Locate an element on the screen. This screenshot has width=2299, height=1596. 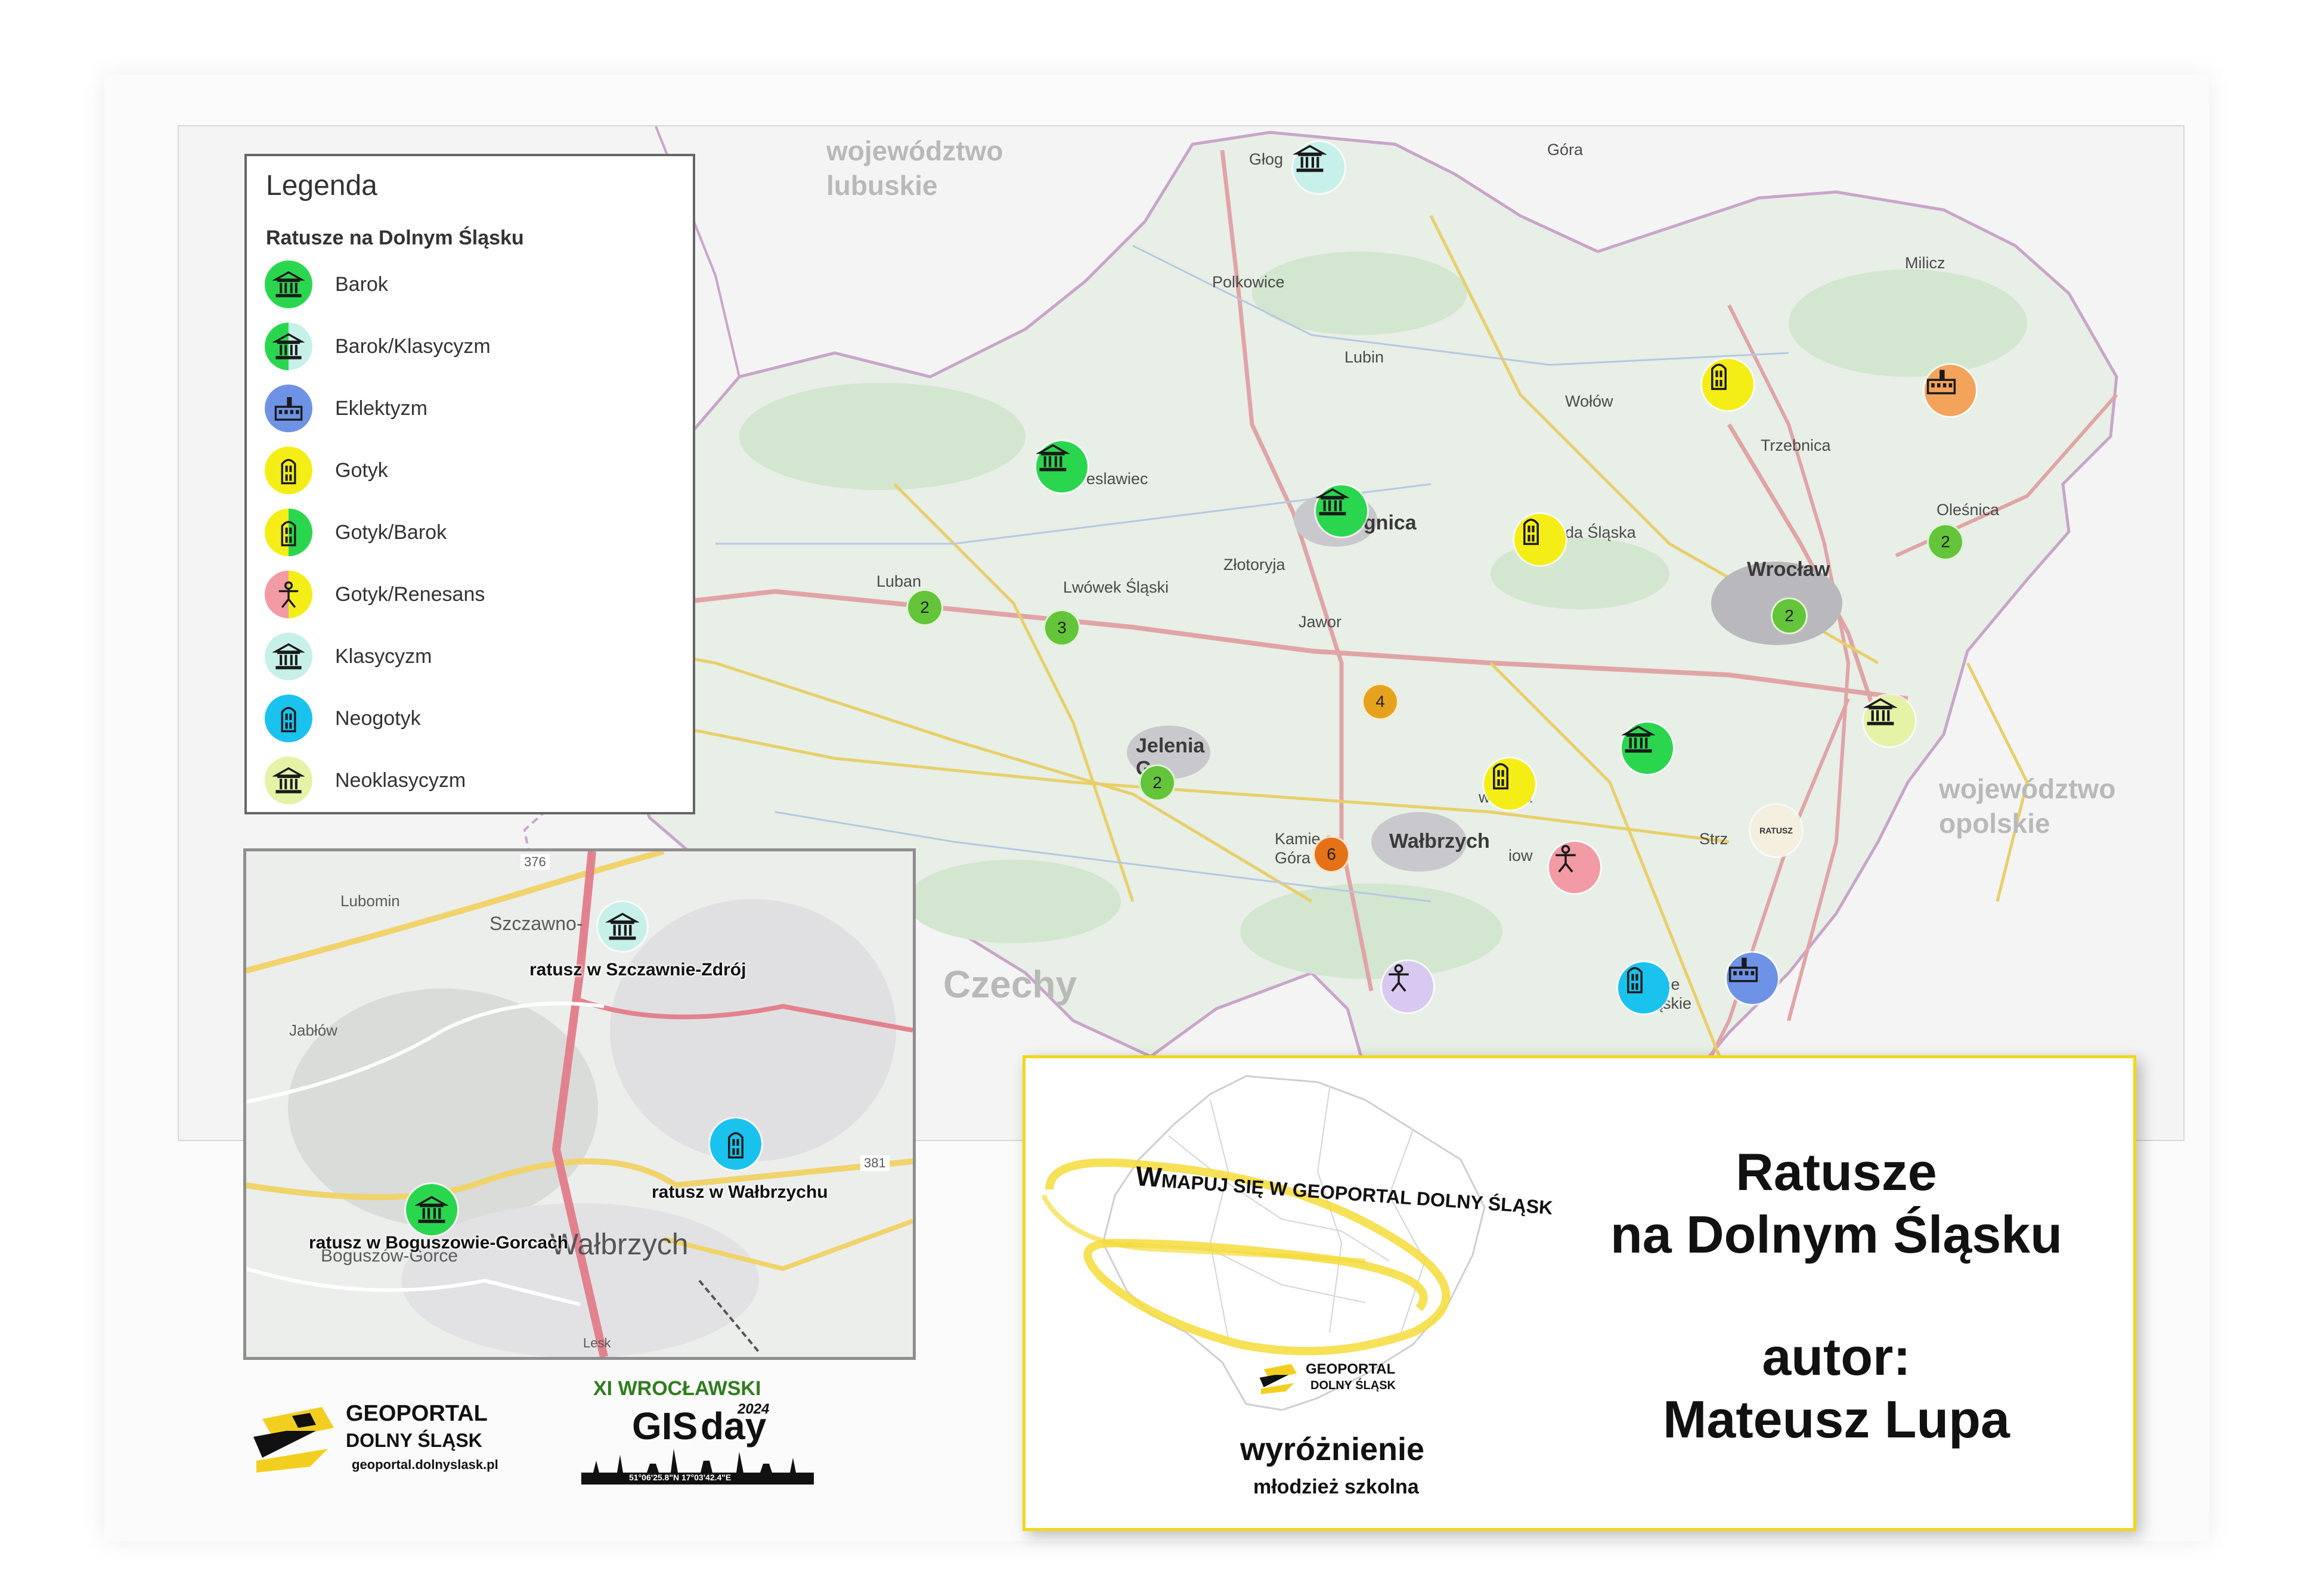
legend-item-gotyk-barok: Gotyk/Barok is located at coordinates (356, 532).